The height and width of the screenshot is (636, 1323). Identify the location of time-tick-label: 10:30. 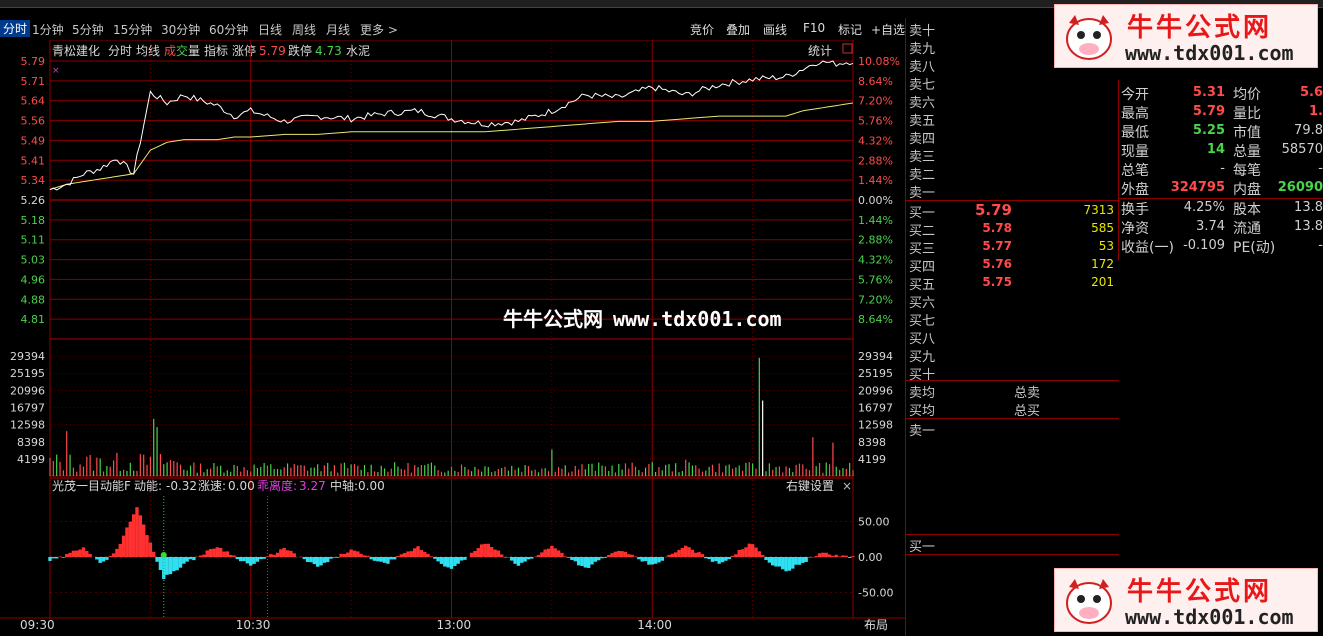
(253, 625).